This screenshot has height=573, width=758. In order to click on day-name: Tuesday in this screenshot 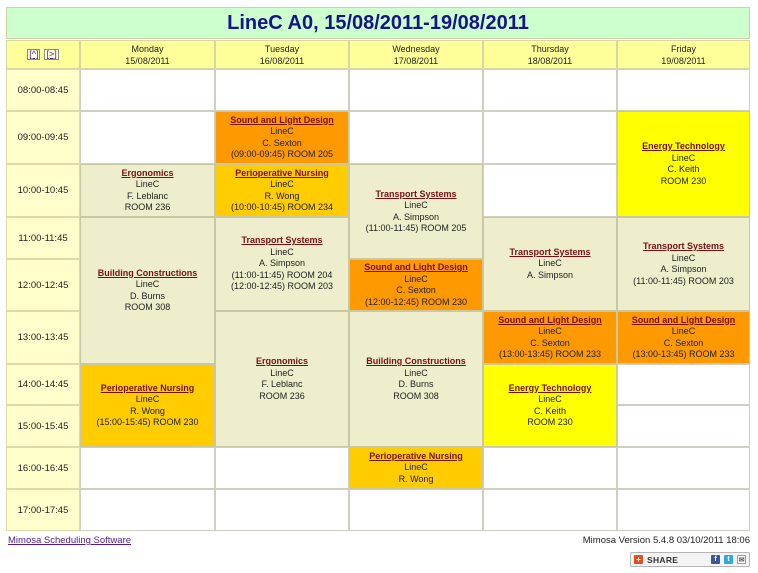, I will do `click(282, 49)`.